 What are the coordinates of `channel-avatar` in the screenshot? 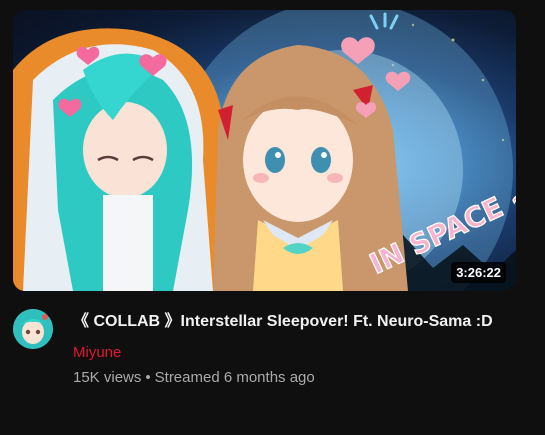 It's located at (33, 329).